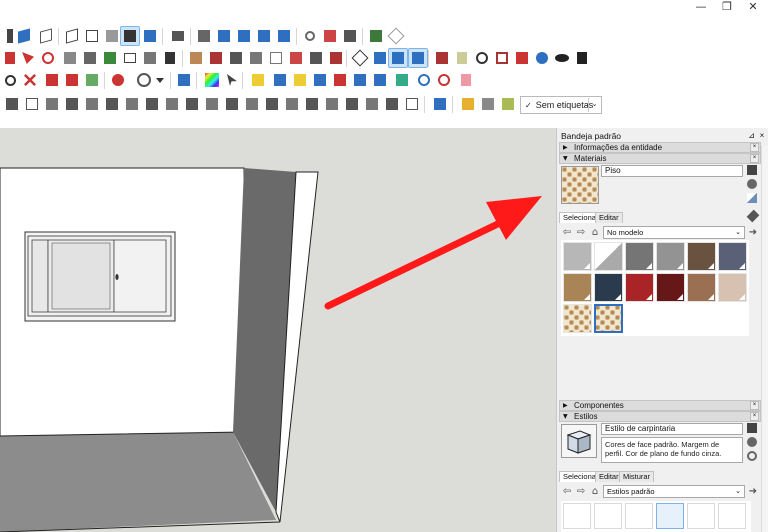 This screenshot has width=768, height=532. I want to click on tool-b-icon, so click(52, 104).